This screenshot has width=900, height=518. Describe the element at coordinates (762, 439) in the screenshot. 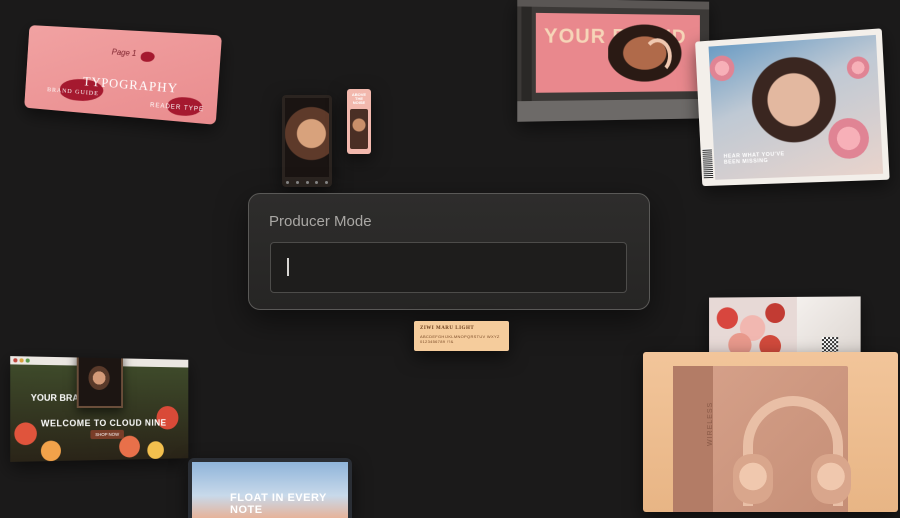

I see `product-box: WIRELESS` at that location.